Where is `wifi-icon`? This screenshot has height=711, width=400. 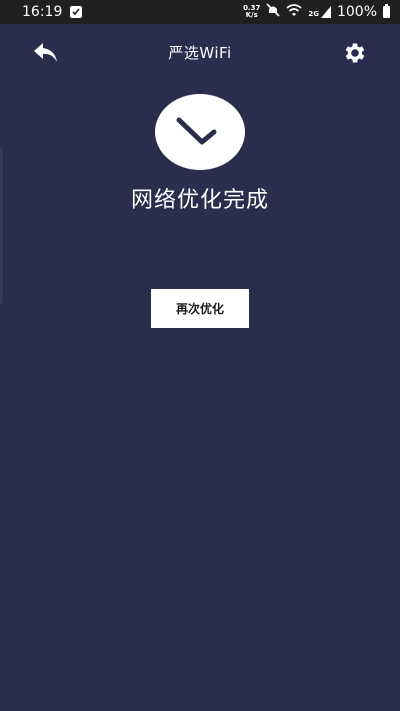
wifi-icon is located at coordinates (294, 12).